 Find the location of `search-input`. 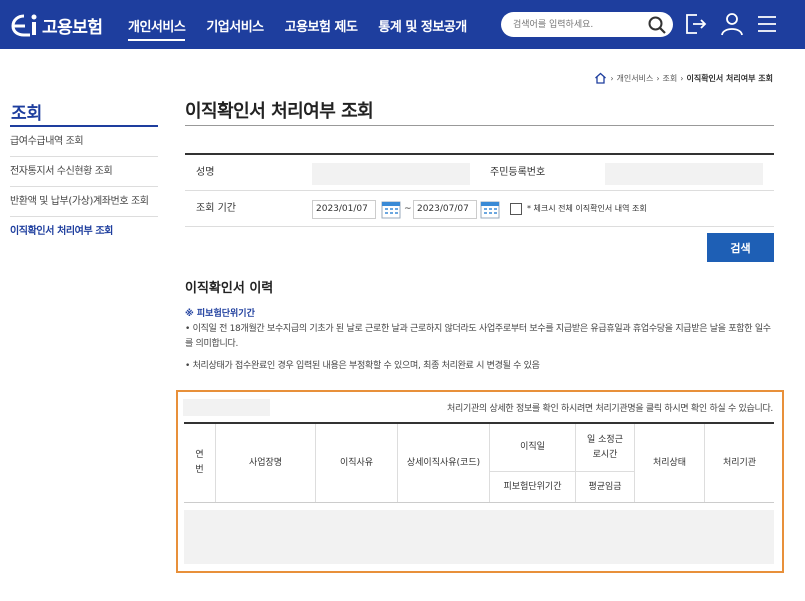

search-input is located at coordinates (578, 24).